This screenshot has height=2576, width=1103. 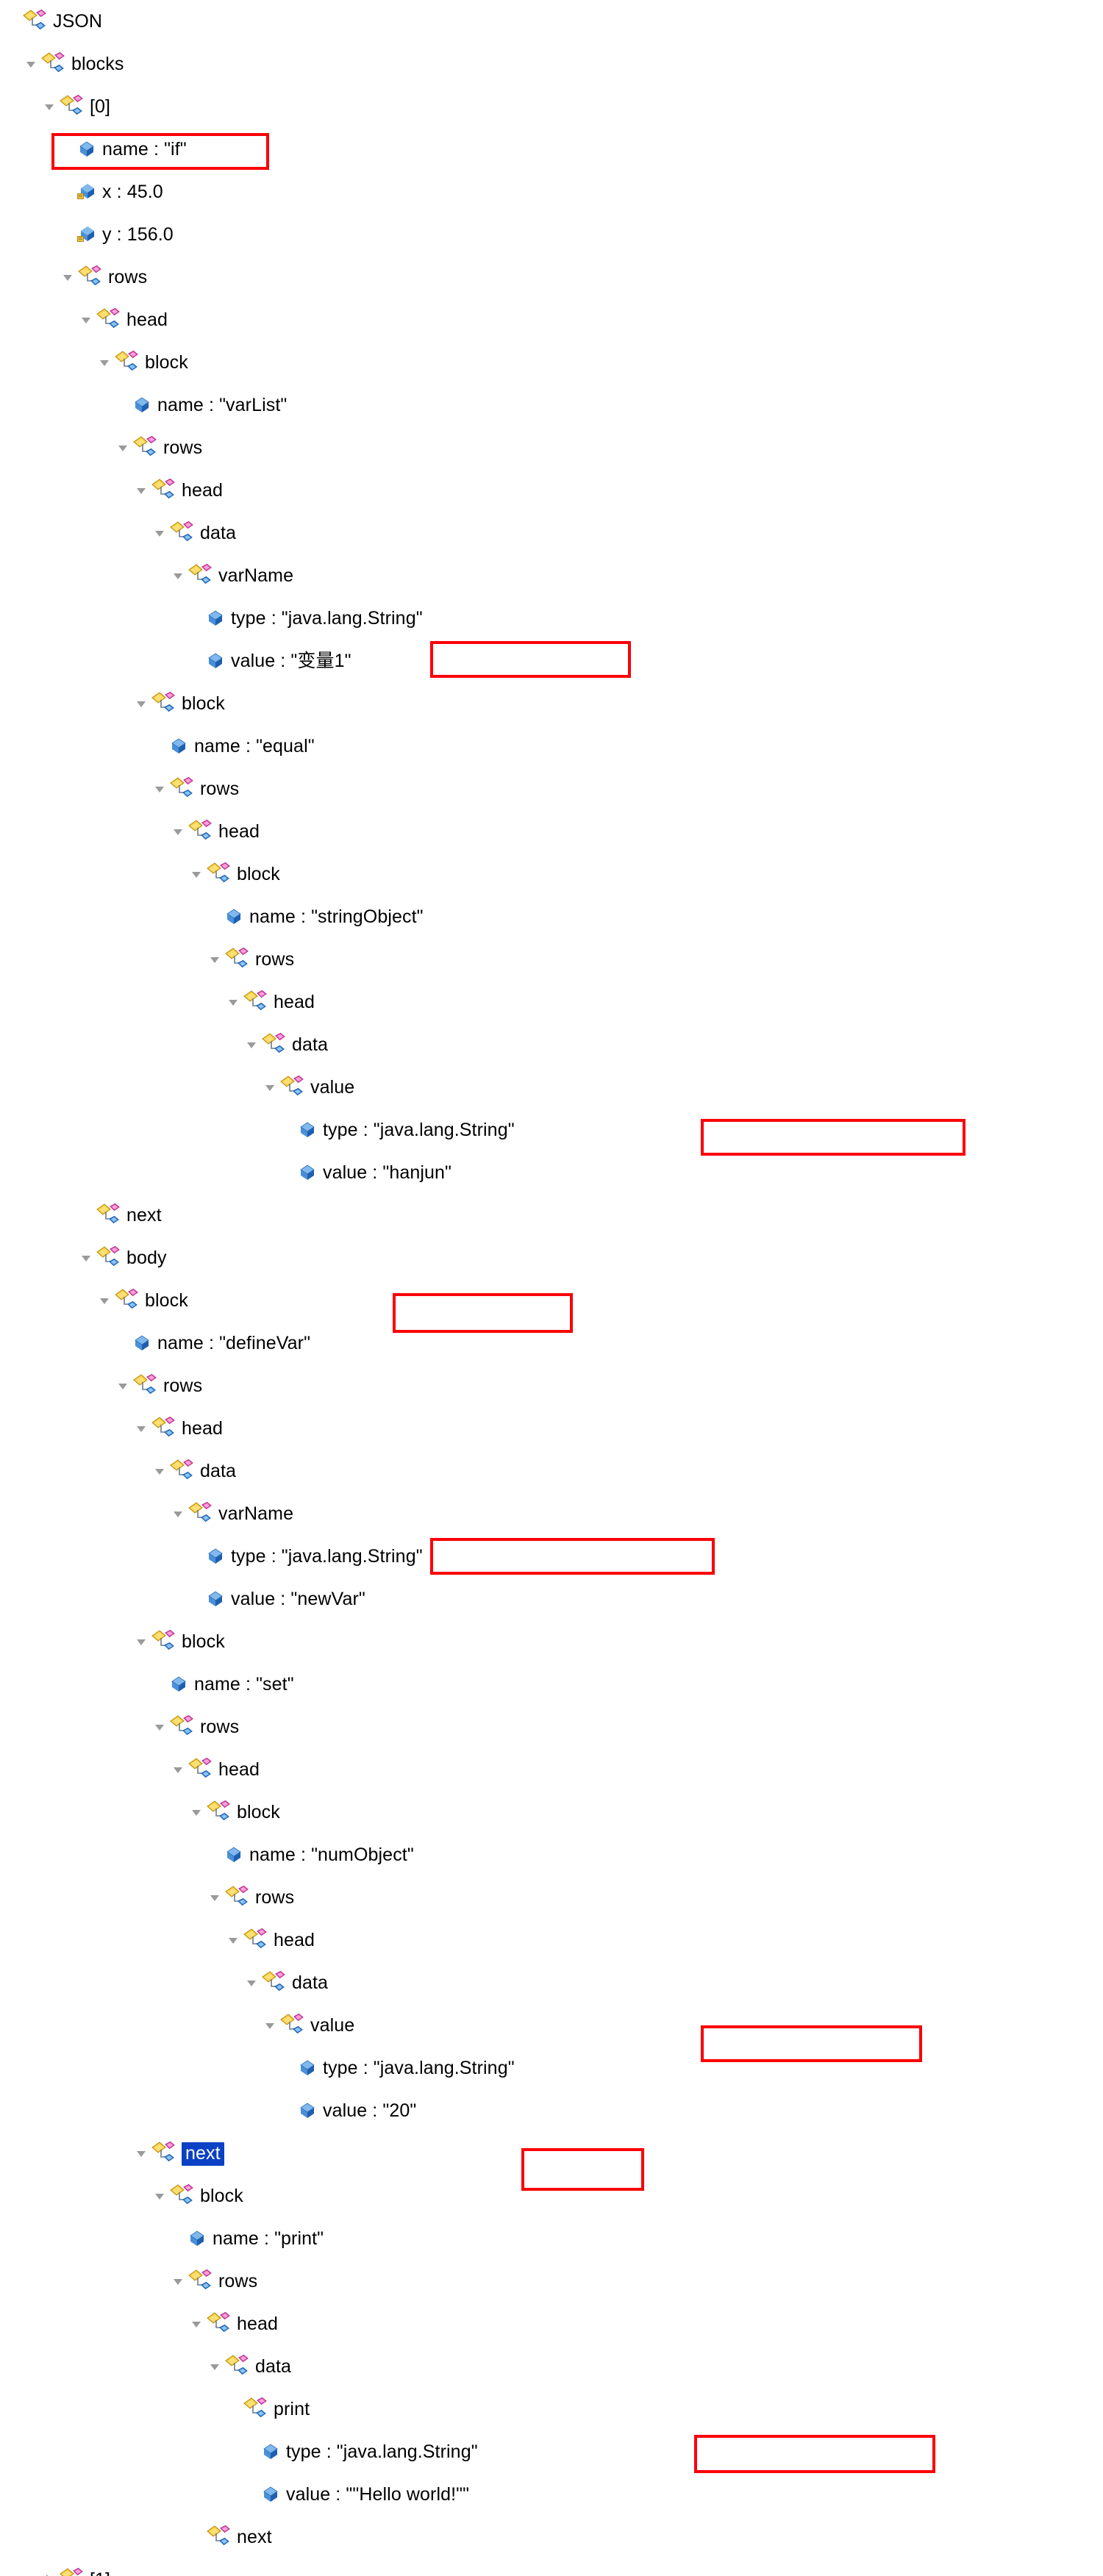 I want to click on tree-row: name : "if", so click(x=551, y=149).